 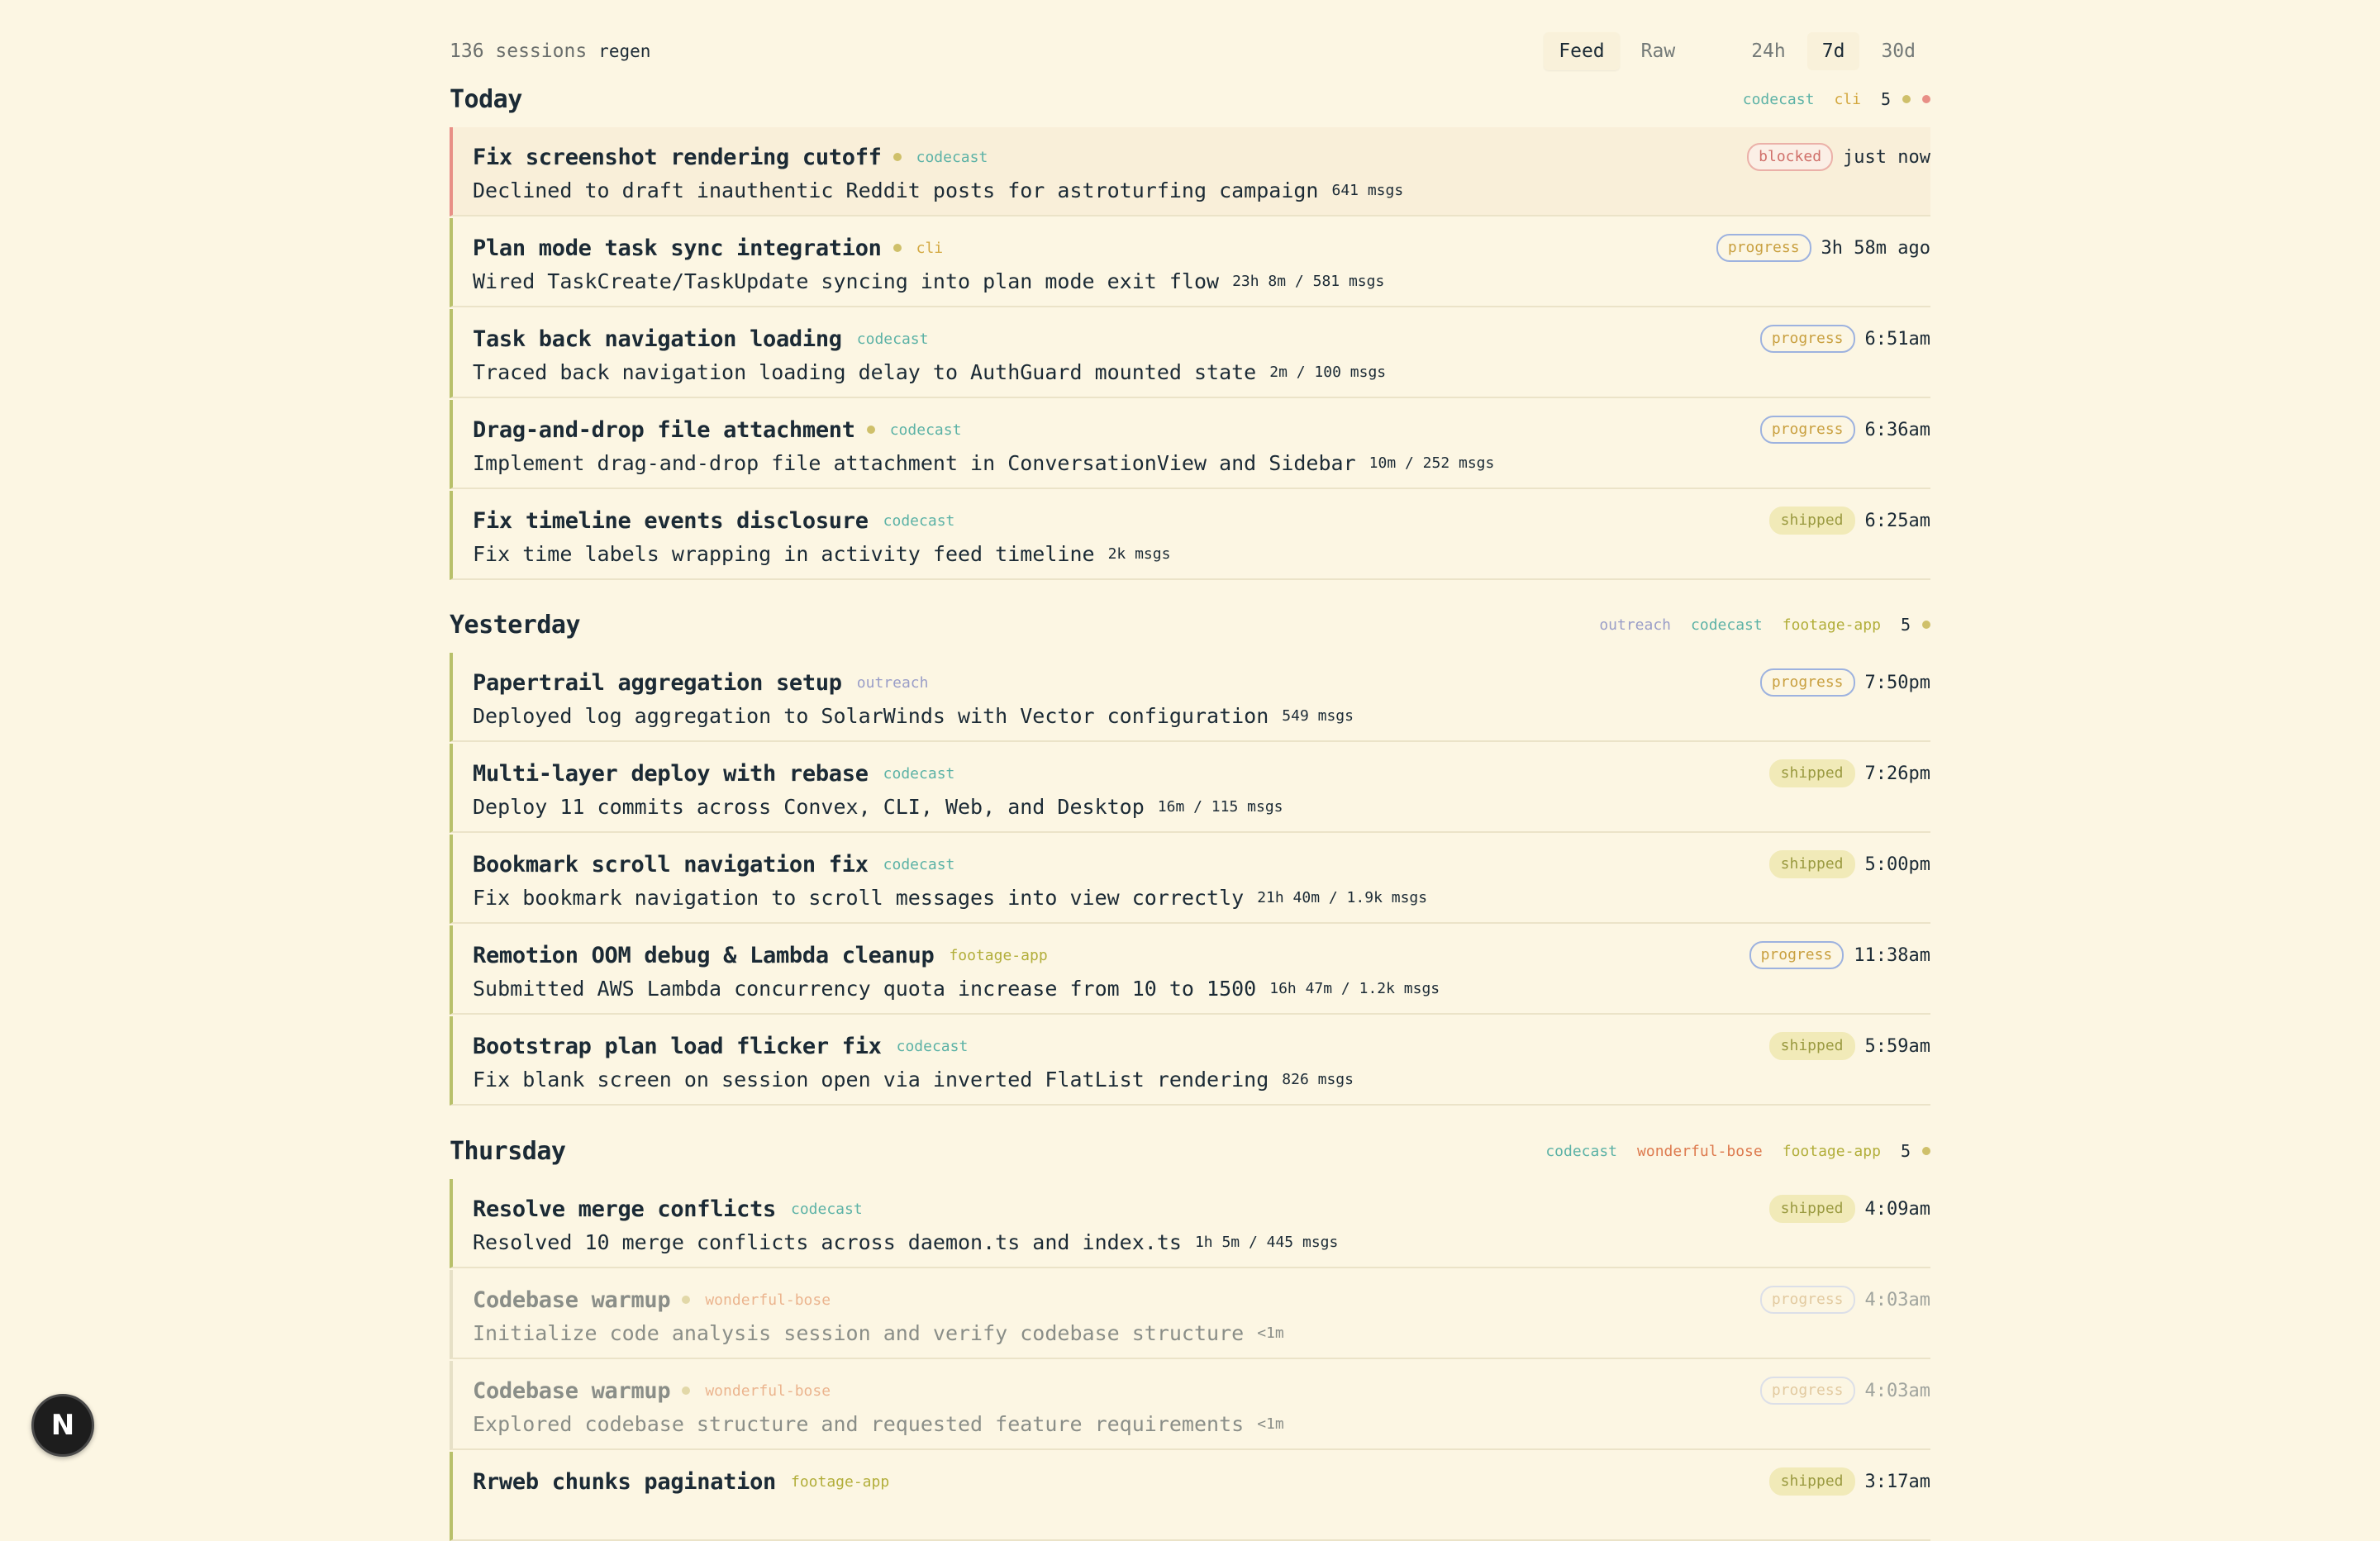 What do you see at coordinates (1220, 806) in the screenshot?
I see `session-stats: 16m / 115 msgs` at bounding box center [1220, 806].